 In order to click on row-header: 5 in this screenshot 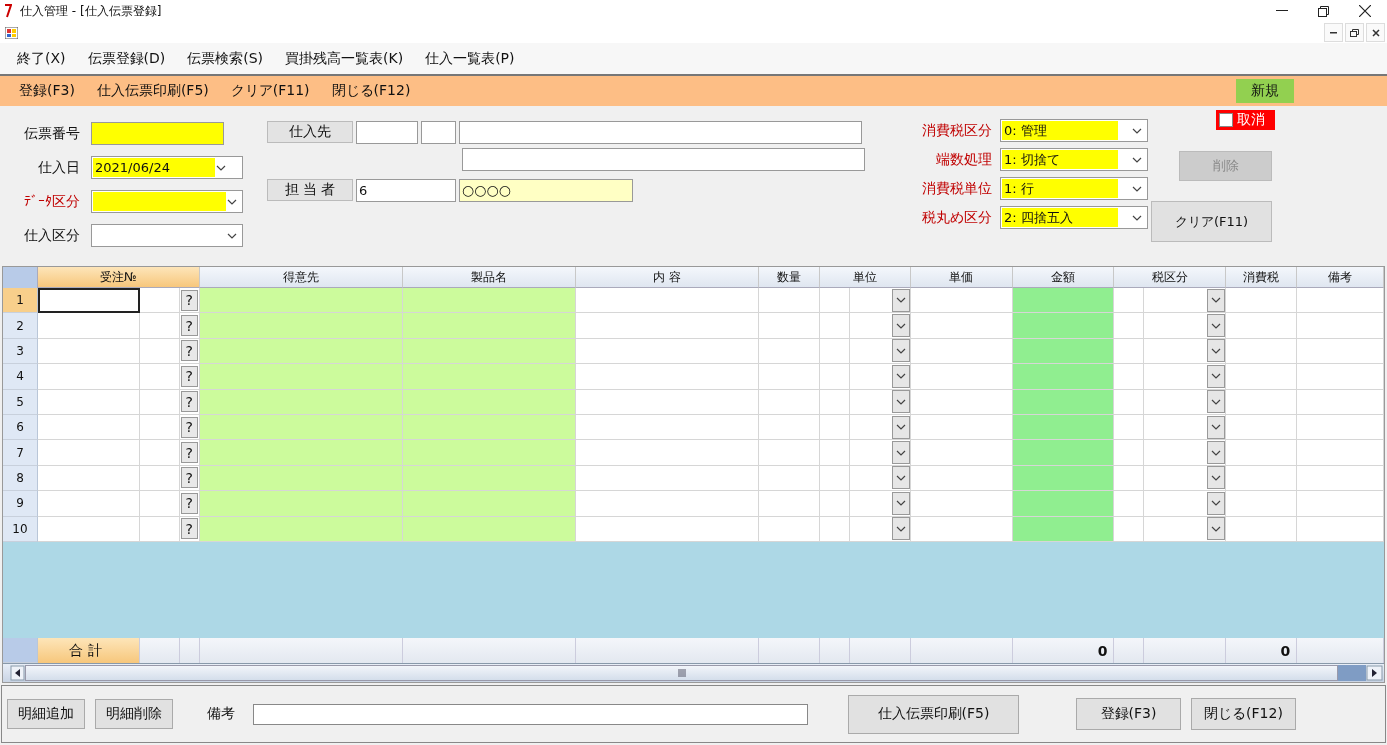, I will do `click(20, 402)`.